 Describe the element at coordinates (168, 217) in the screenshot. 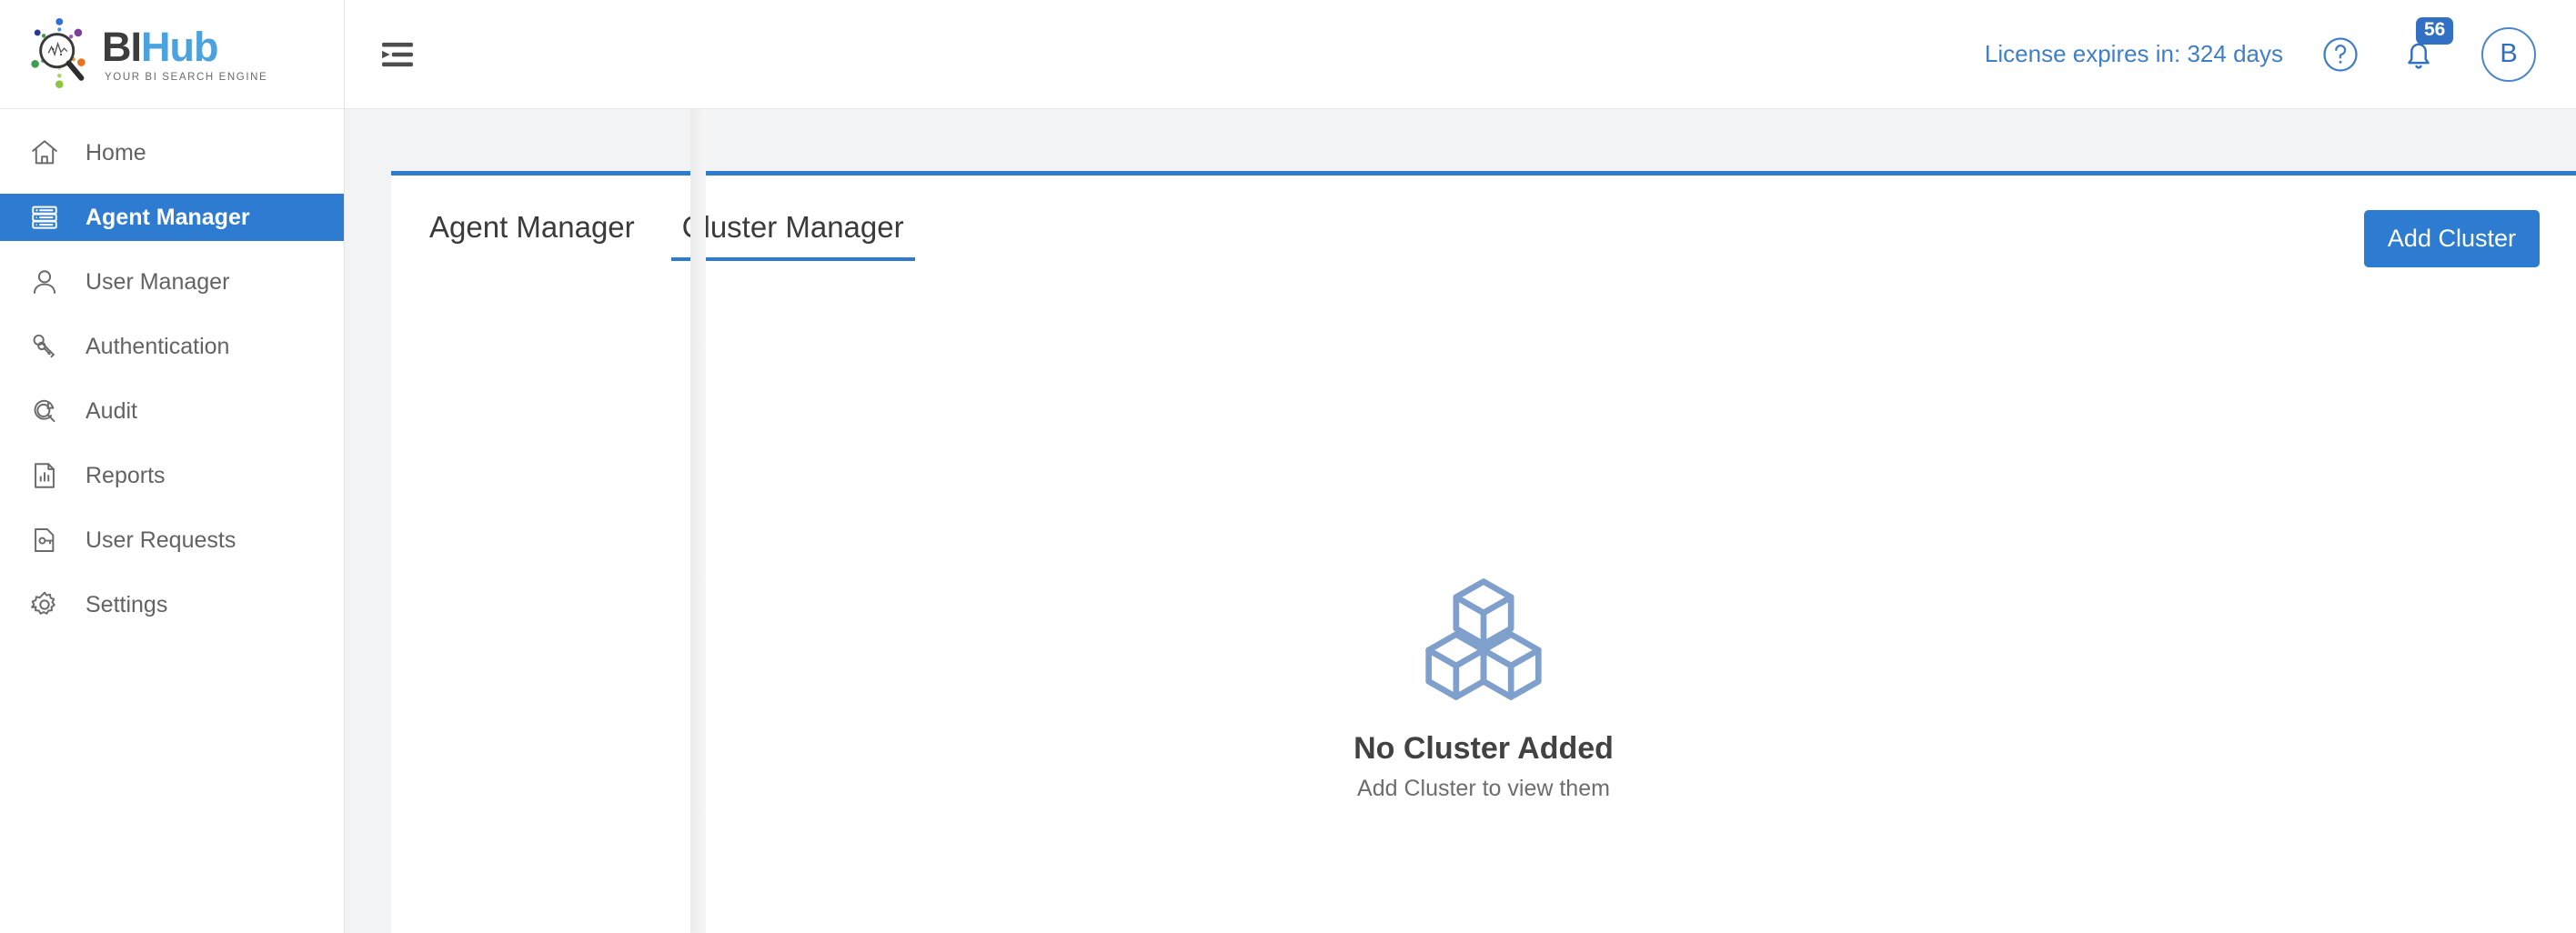

I see `sidebar-item-label: Agent Manager` at that location.